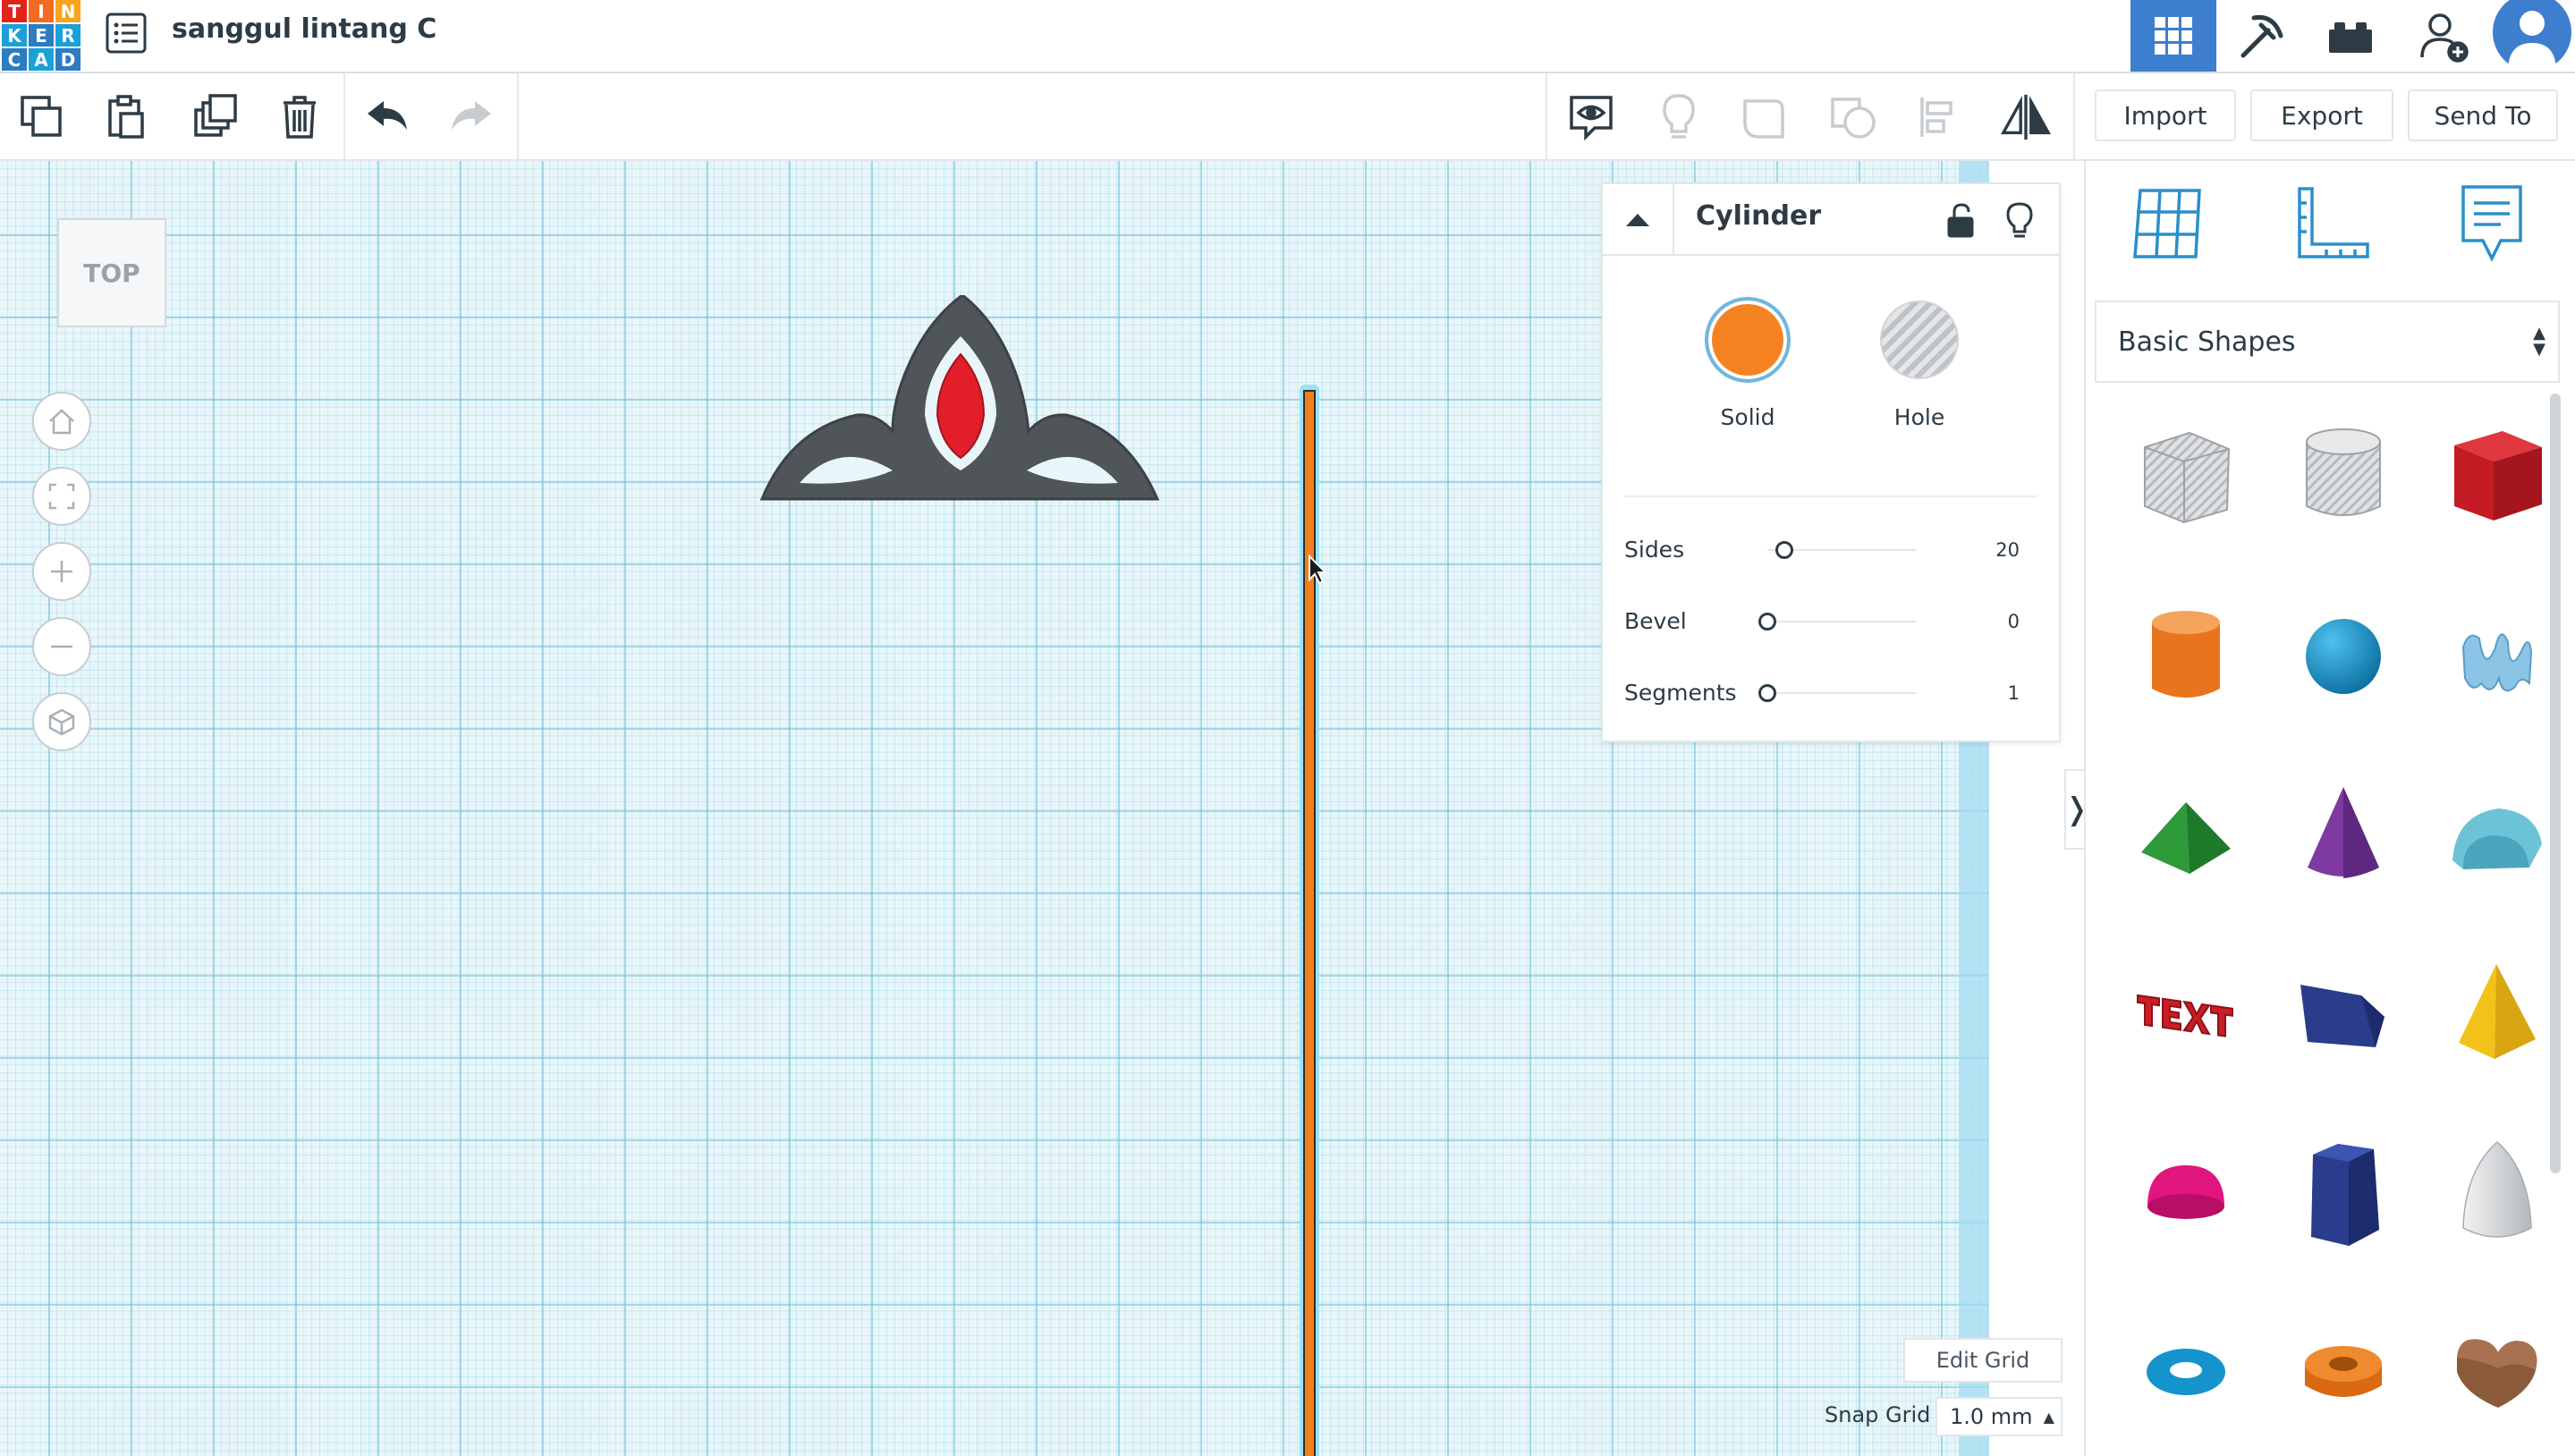  I want to click on zoom-in-button, so click(61, 571).